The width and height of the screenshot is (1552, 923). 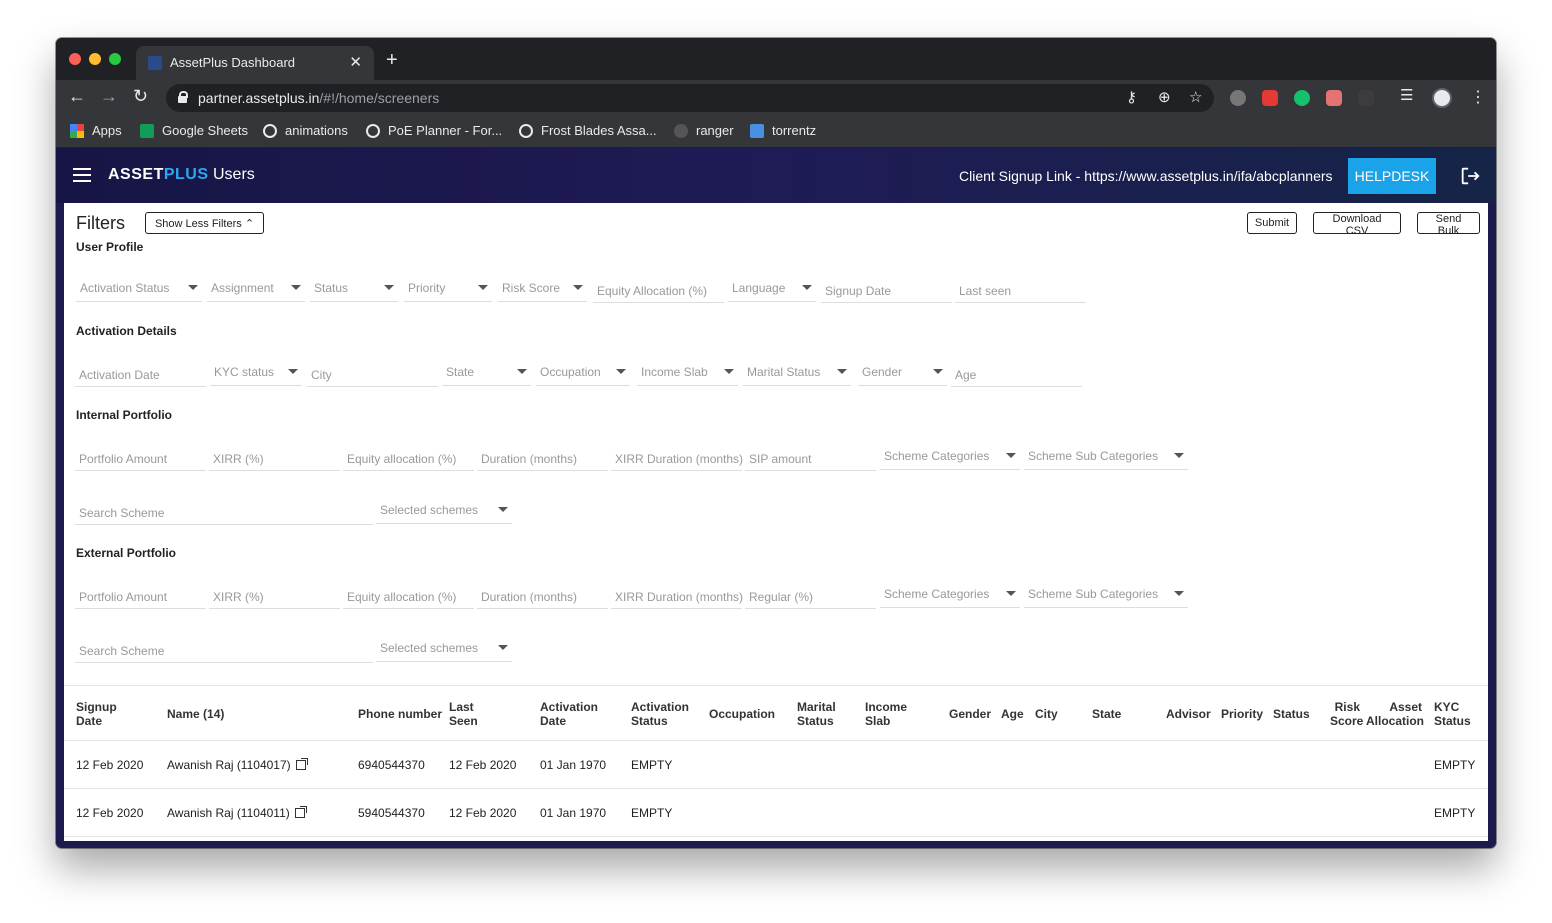 What do you see at coordinates (816, 714) in the screenshot?
I see `col-marital-status: Marital Status` at bounding box center [816, 714].